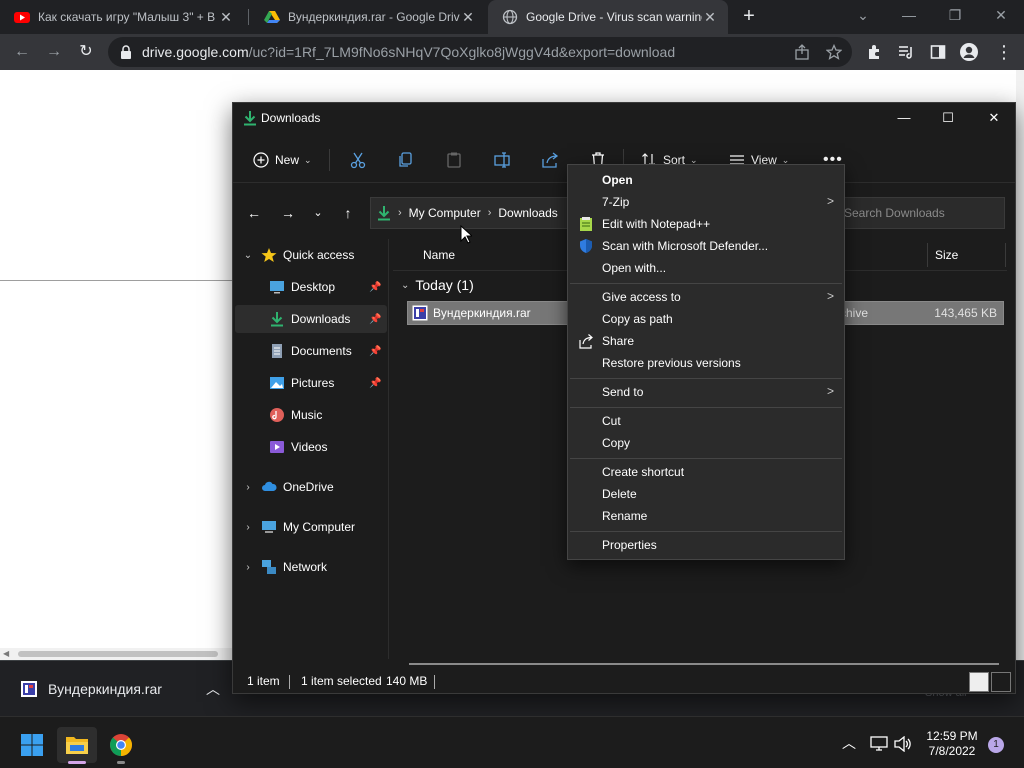 The height and width of the screenshot is (768, 1024). Describe the element at coordinates (282, 160) in the screenshot. I see `new-button: New ⌄` at that location.